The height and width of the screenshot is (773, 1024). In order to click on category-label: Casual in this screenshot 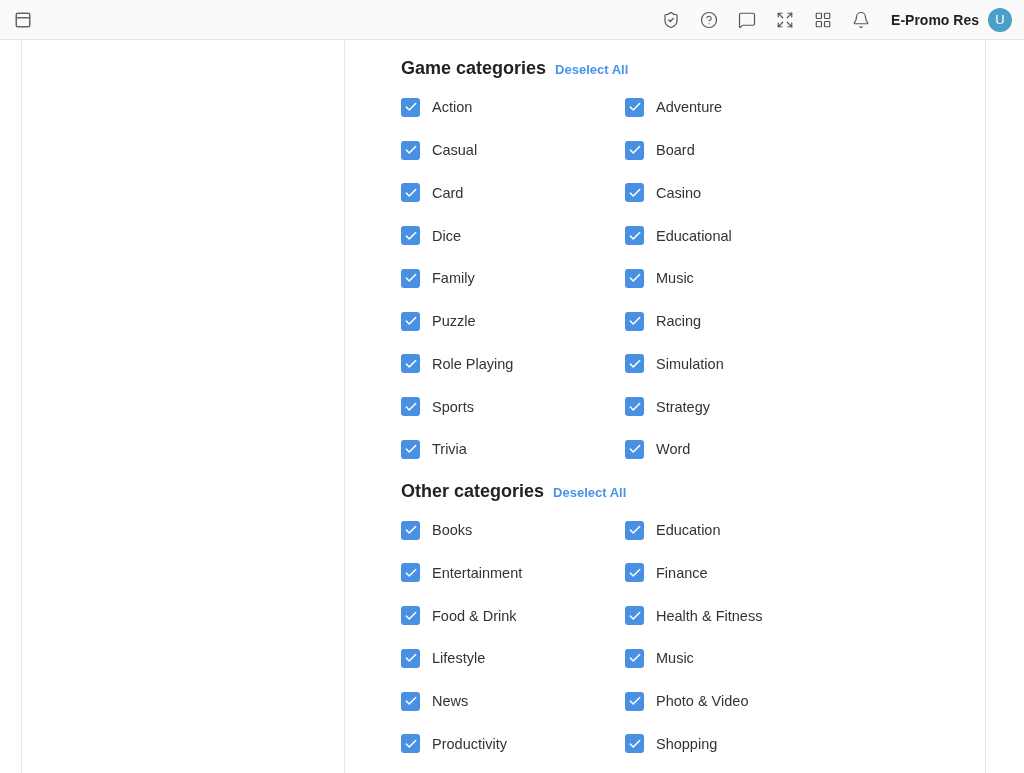, I will do `click(455, 150)`.